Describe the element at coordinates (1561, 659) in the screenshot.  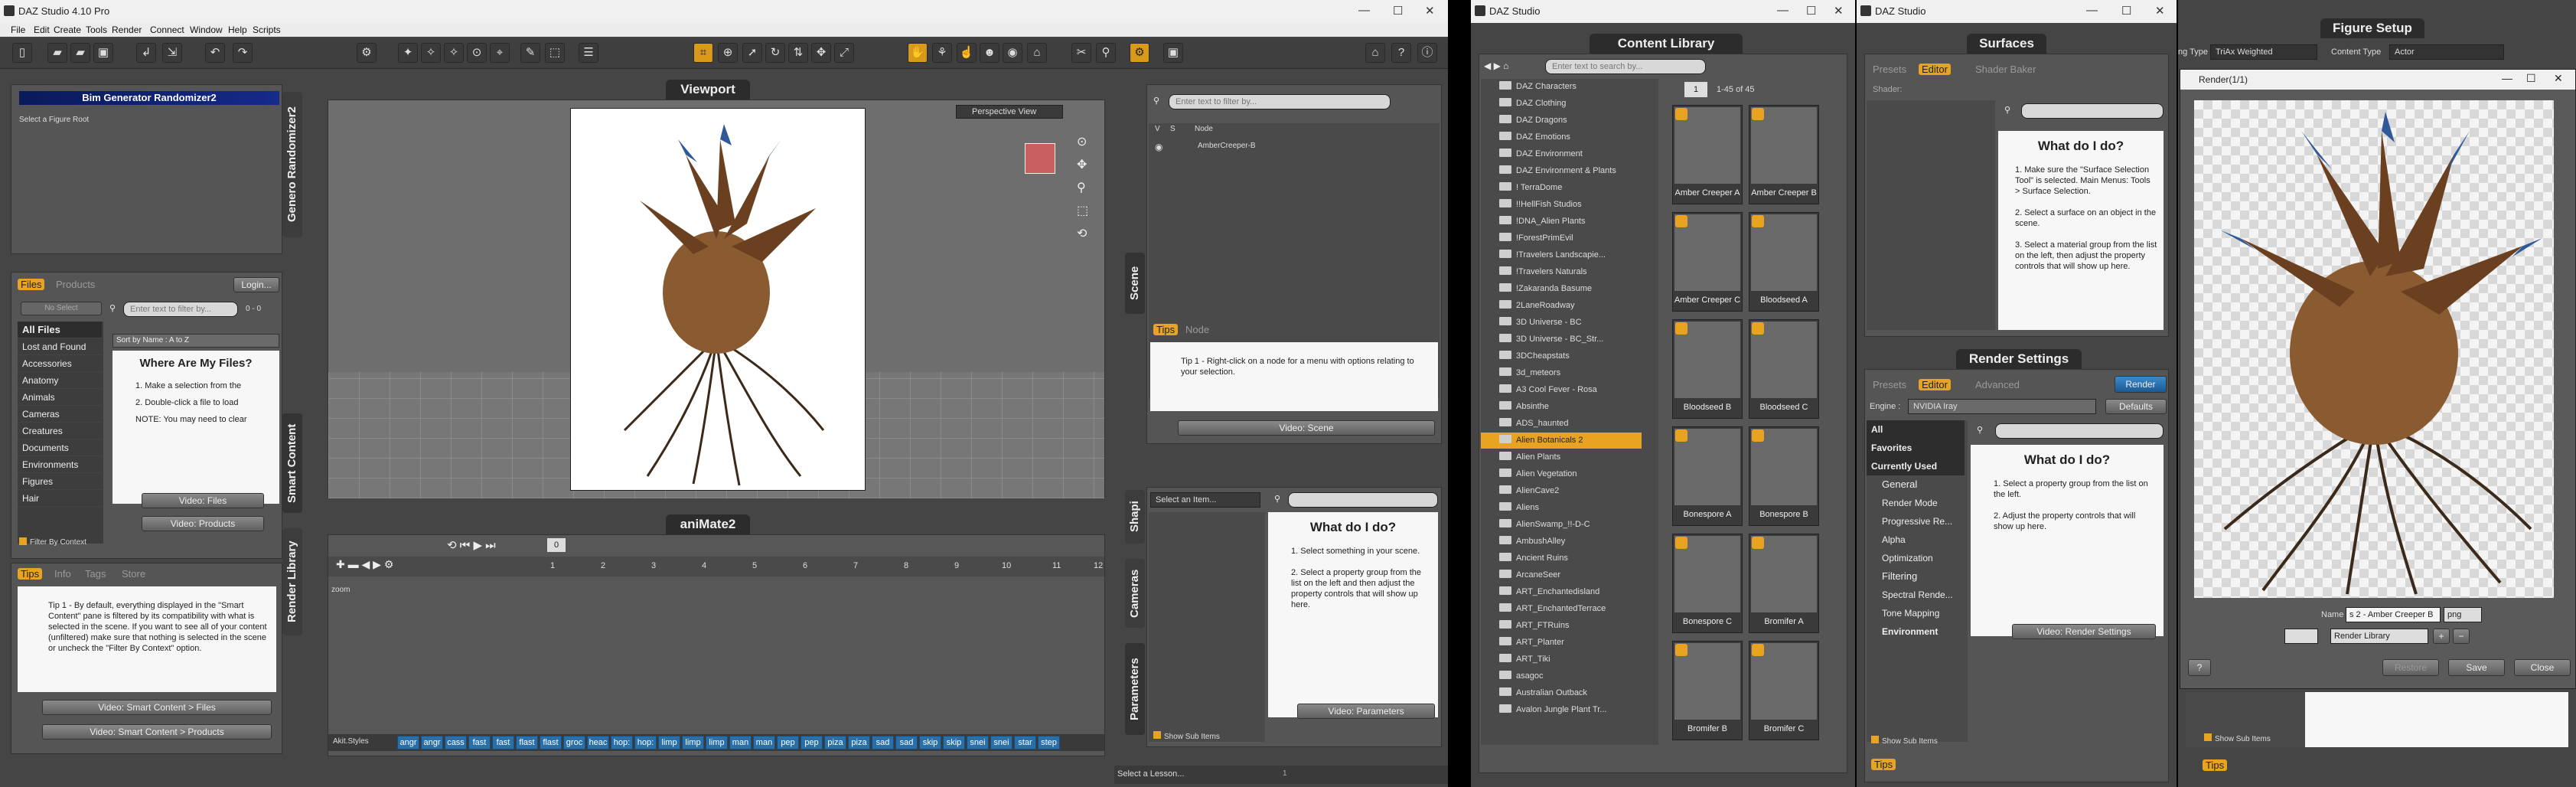
I see `tree-folder: ART_Tiki` at that location.